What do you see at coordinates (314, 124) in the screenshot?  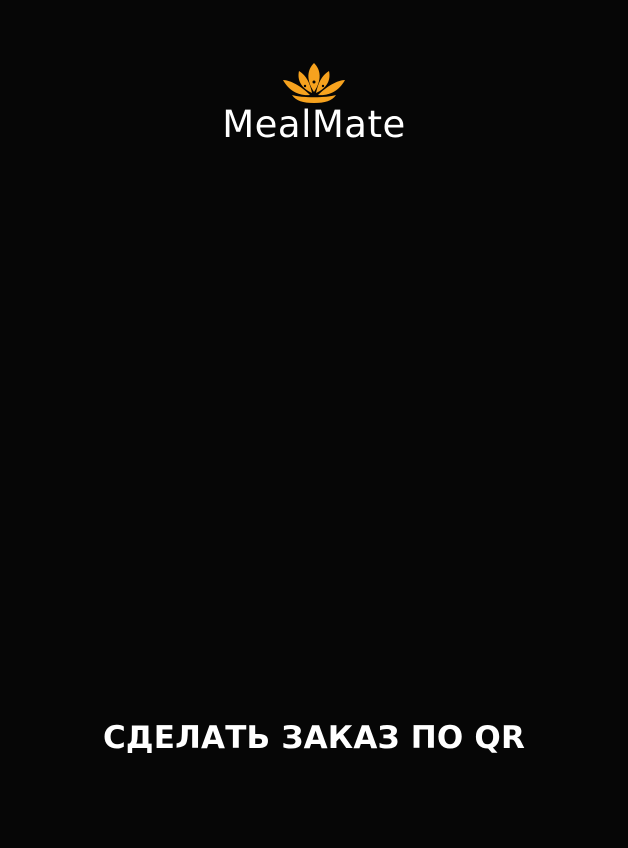 I see `brand-name: MealMate` at bounding box center [314, 124].